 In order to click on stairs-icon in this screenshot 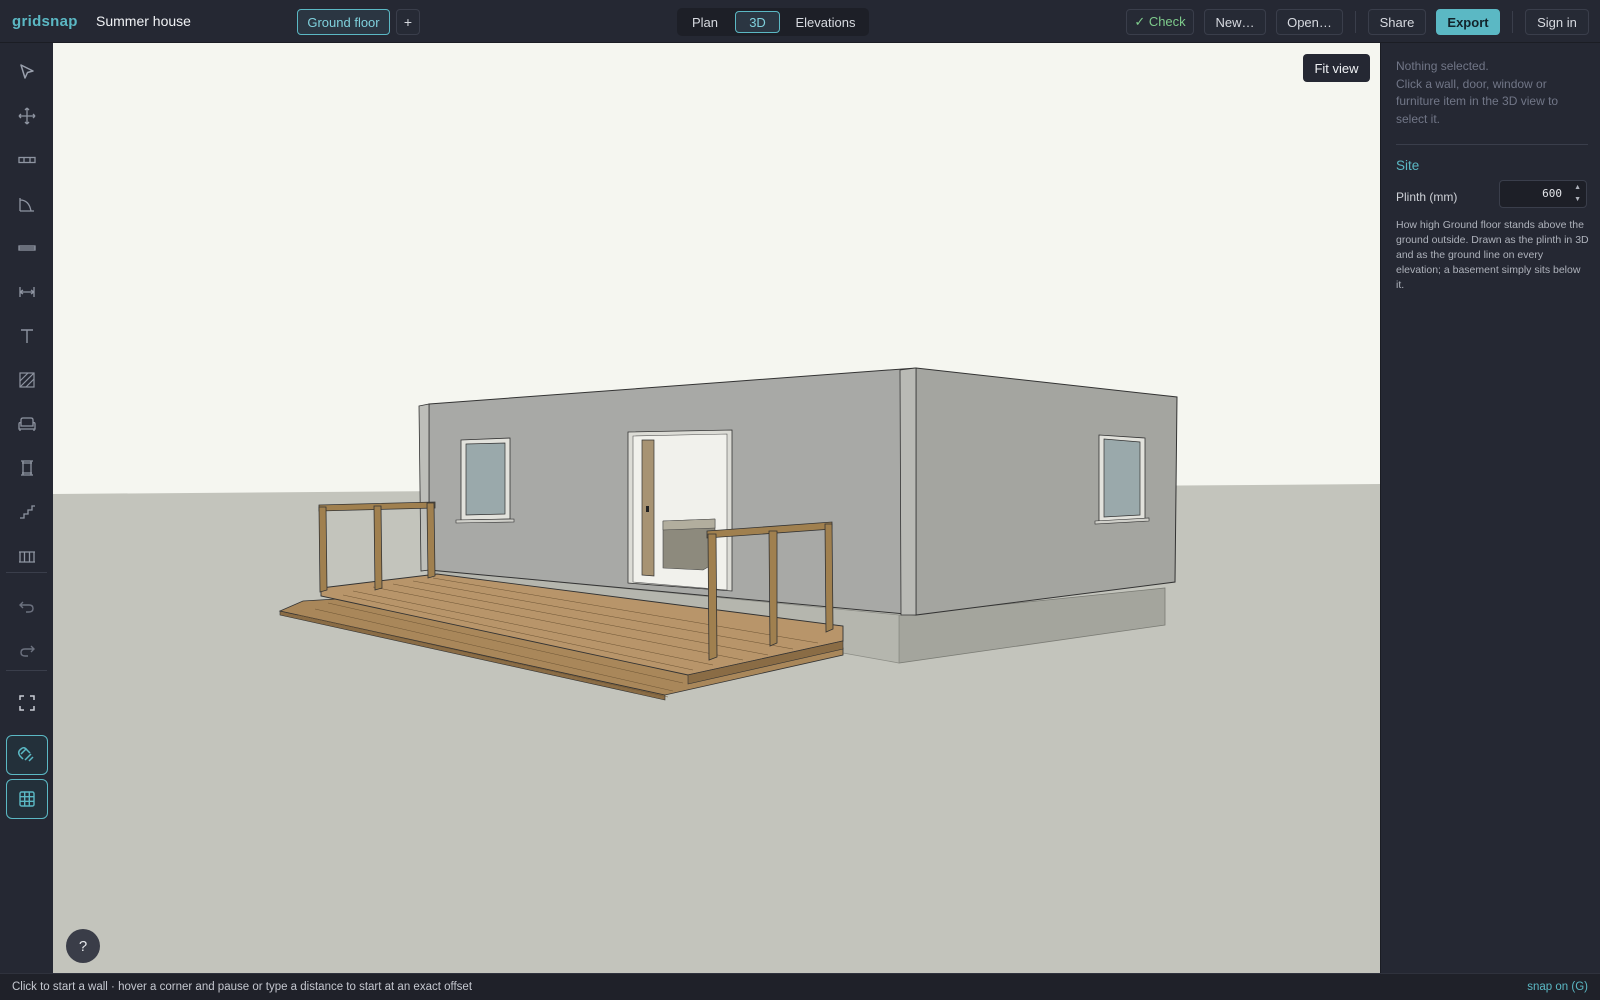, I will do `click(27, 512)`.